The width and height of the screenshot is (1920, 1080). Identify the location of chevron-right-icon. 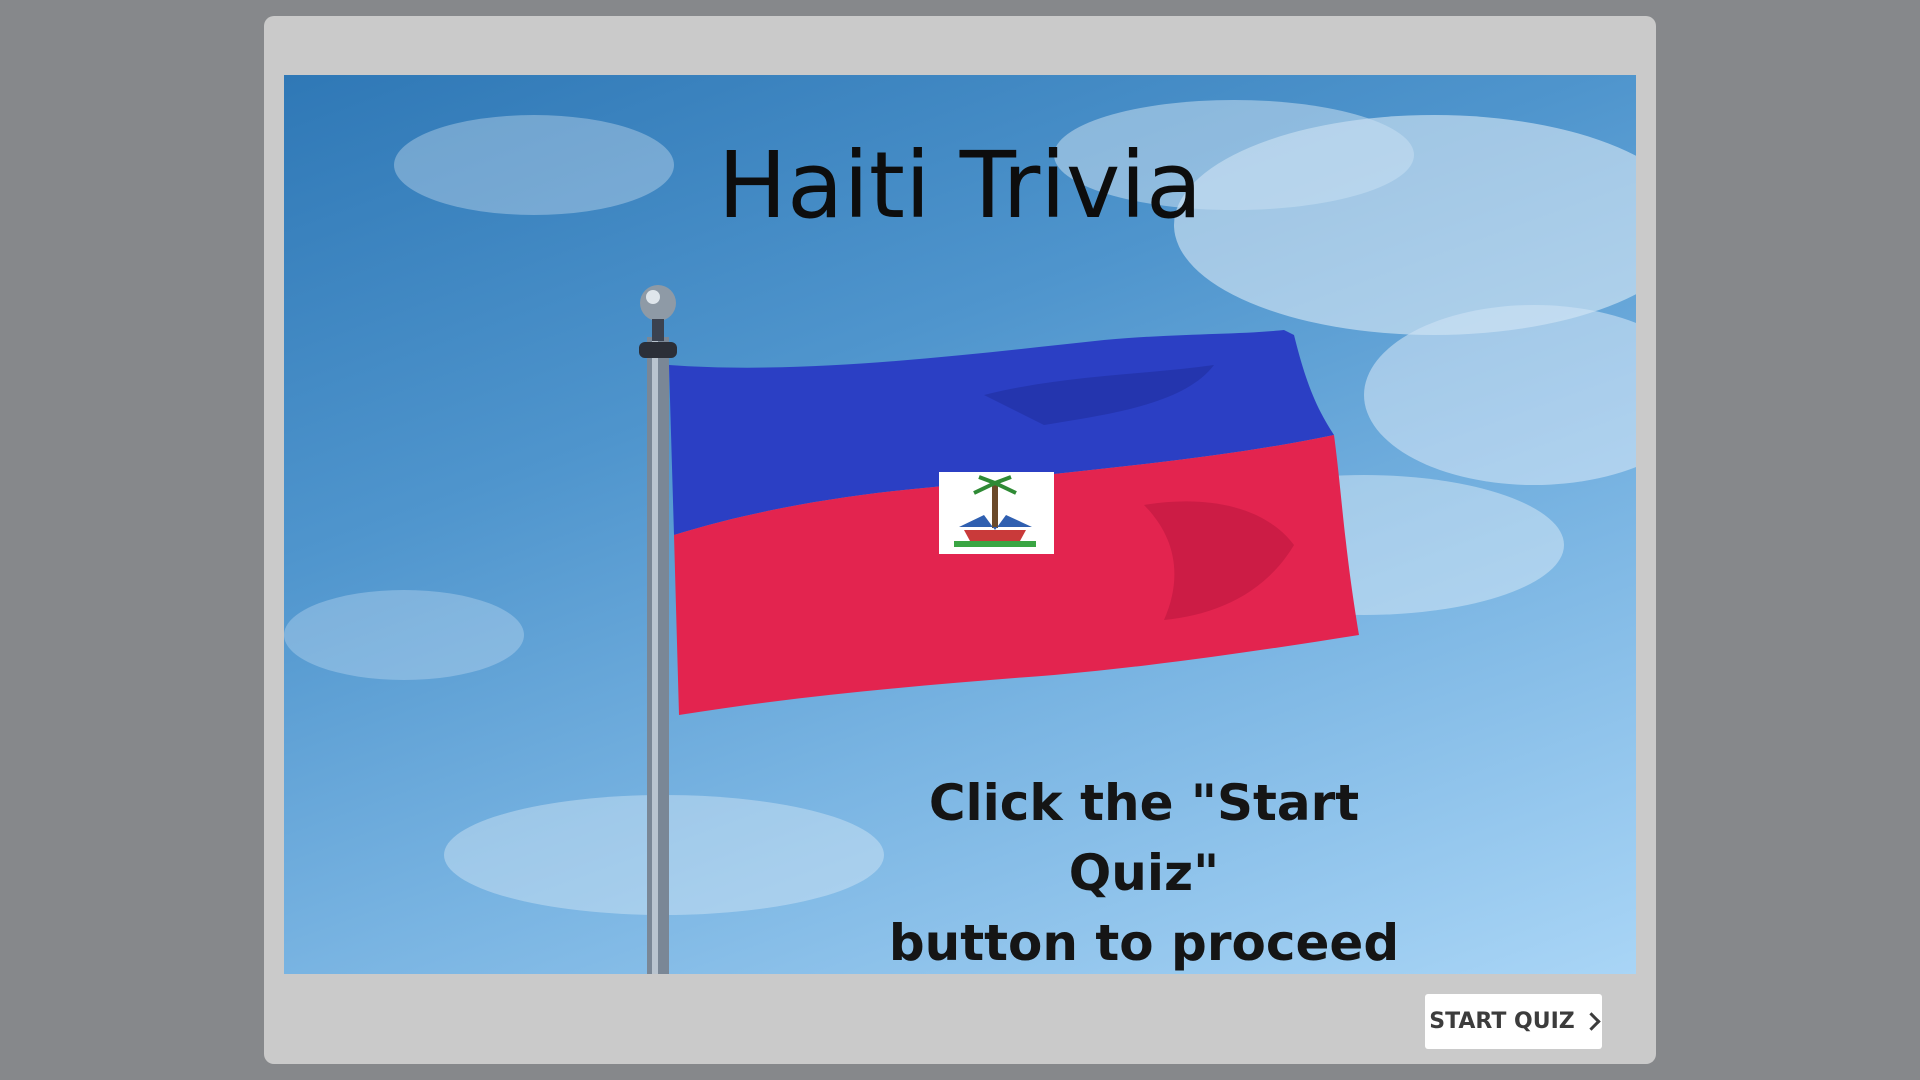
(1591, 1021).